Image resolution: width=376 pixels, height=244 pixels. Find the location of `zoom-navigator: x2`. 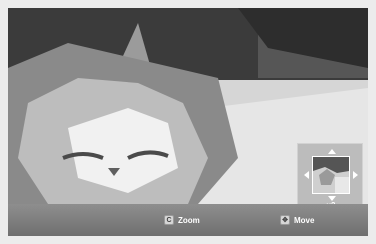

zoom-navigator: x2 is located at coordinates (330, 177).